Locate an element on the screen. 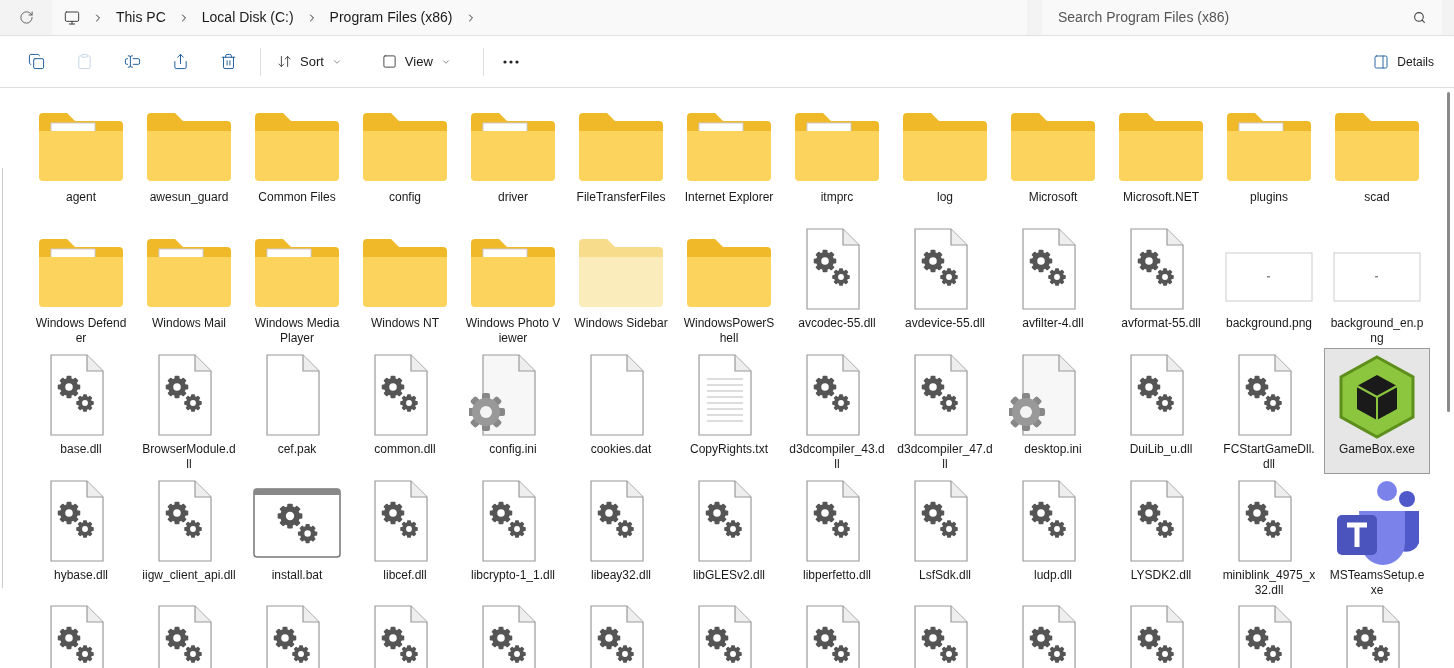  file-name: ludp.dll is located at coordinates (1053, 575).